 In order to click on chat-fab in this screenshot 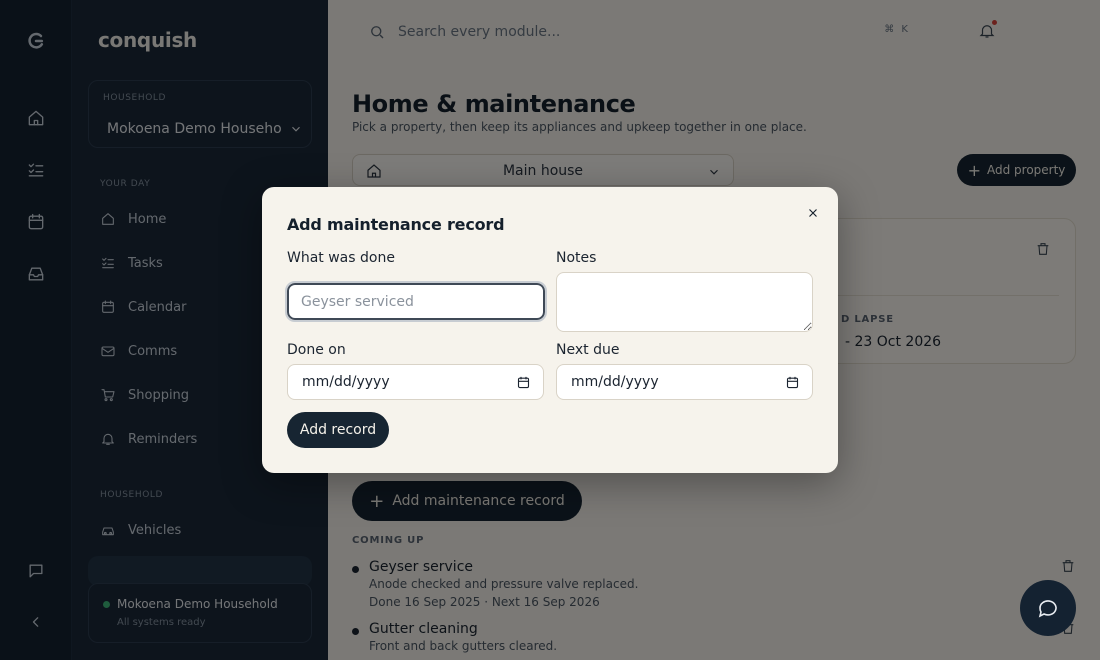, I will do `click(1048, 608)`.